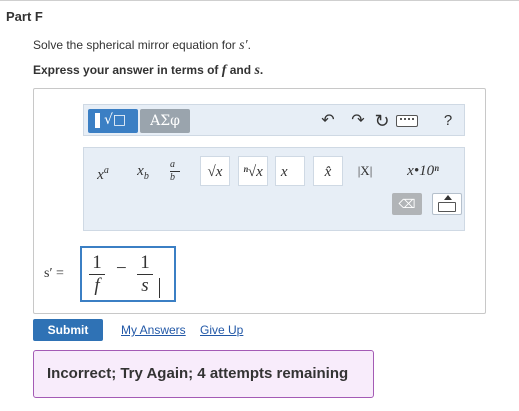 This screenshot has width=519, height=411. I want to click on fraction-1-over-f: 1 f, so click(97, 274).